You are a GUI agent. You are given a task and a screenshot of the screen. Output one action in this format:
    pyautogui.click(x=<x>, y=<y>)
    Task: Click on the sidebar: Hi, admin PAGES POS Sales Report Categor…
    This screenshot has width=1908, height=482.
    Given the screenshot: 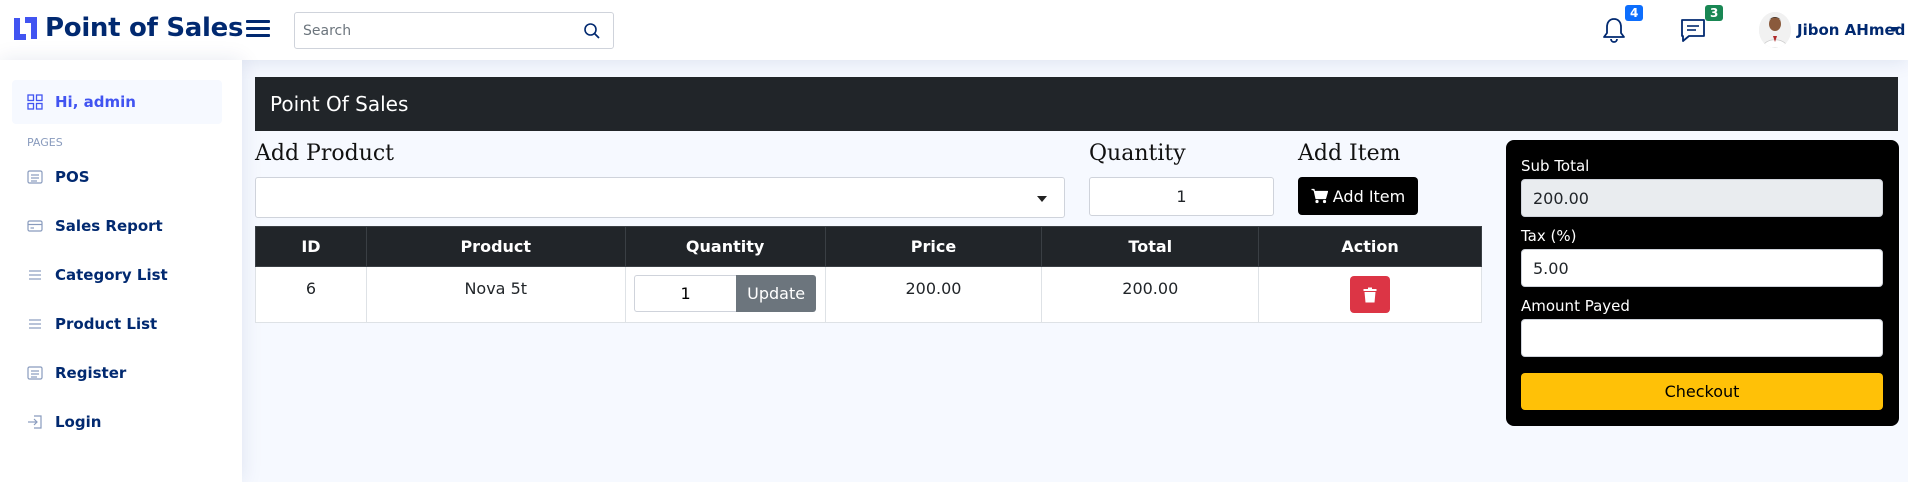 What is the action you would take?
    pyautogui.click(x=121, y=271)
    